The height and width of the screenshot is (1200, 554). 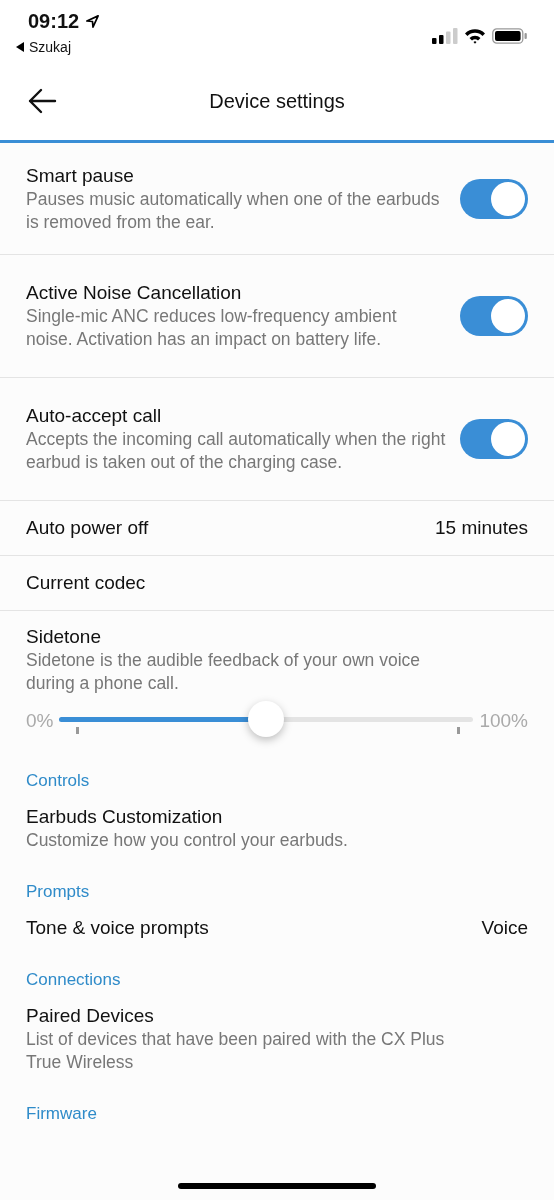 What do you see at coordinates (223, 672) in the screenshot?
I see `setting-description: Sidetone is the audible feedback of your own voice during a phone call.` at bounding box center [223, 672].